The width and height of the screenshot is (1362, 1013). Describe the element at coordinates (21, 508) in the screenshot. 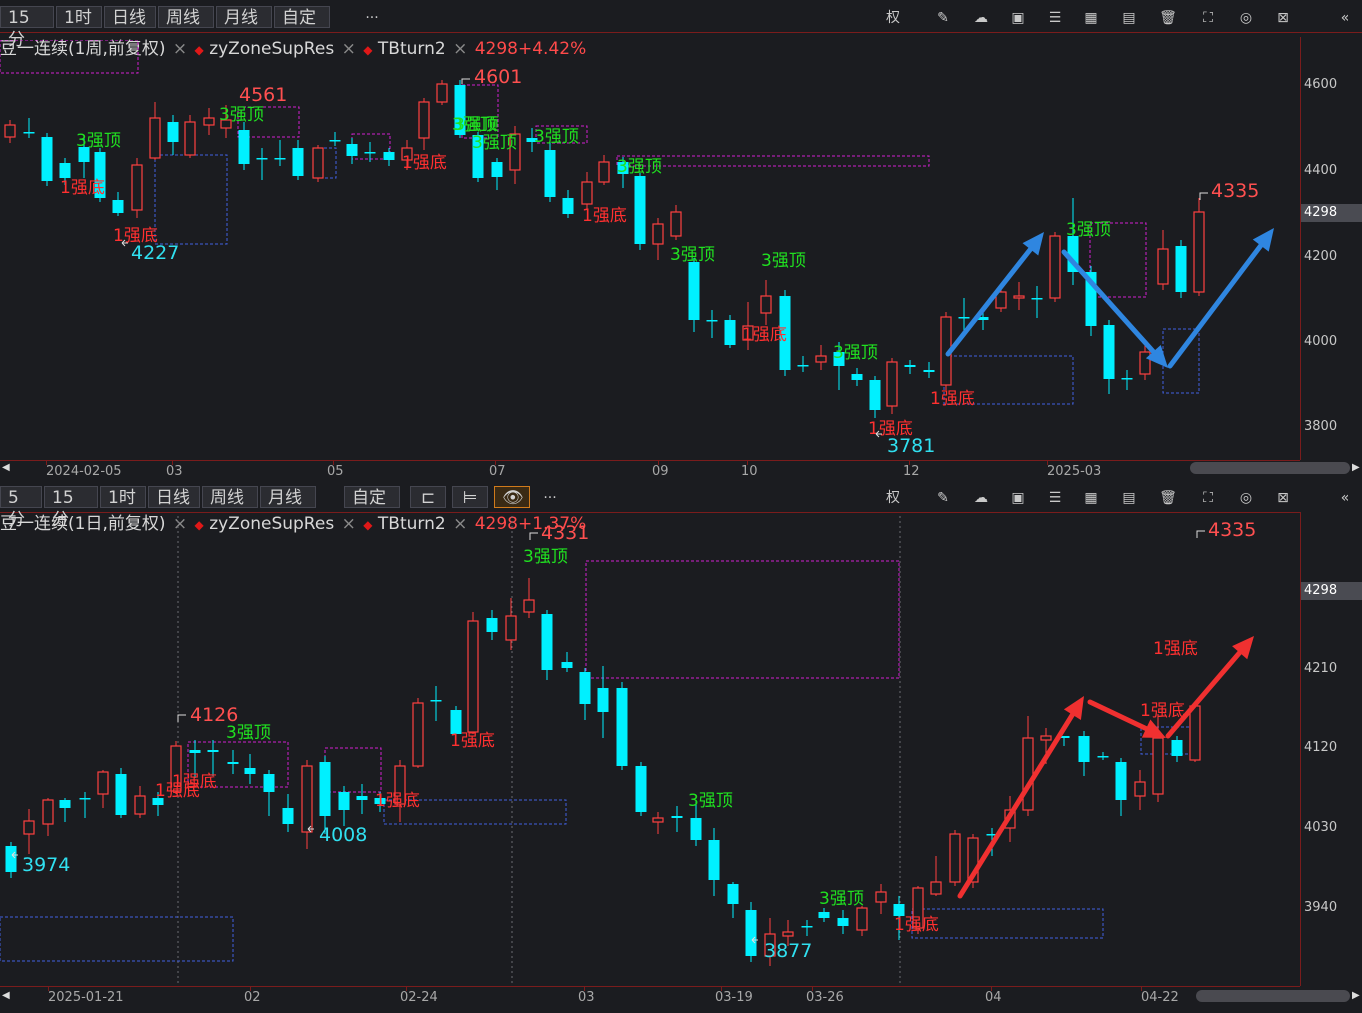

I see `period-button: 5分` at that location.